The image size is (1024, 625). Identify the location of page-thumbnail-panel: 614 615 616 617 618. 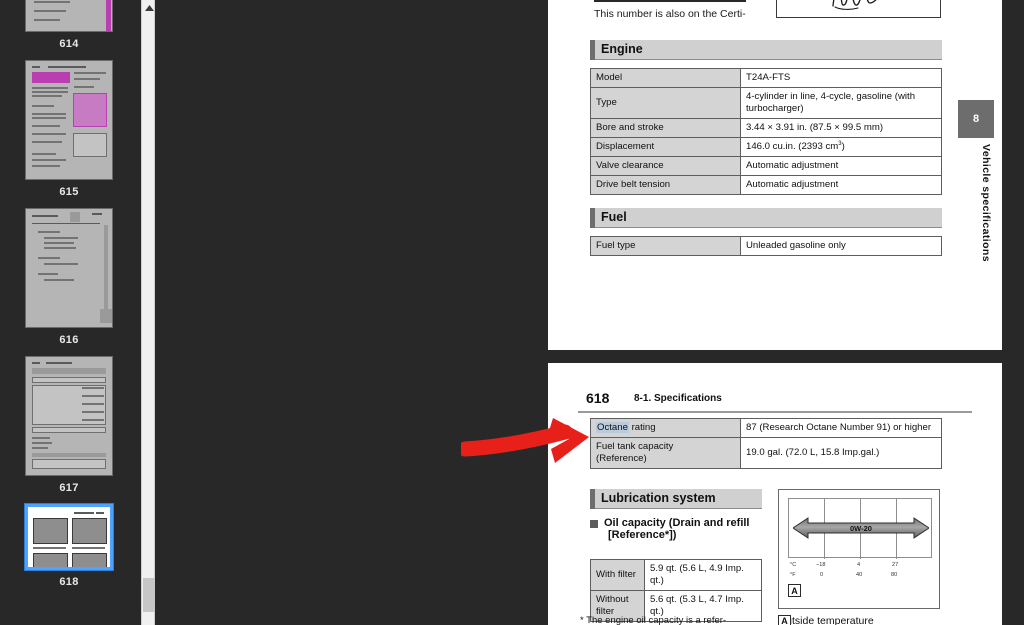
(69, 312).